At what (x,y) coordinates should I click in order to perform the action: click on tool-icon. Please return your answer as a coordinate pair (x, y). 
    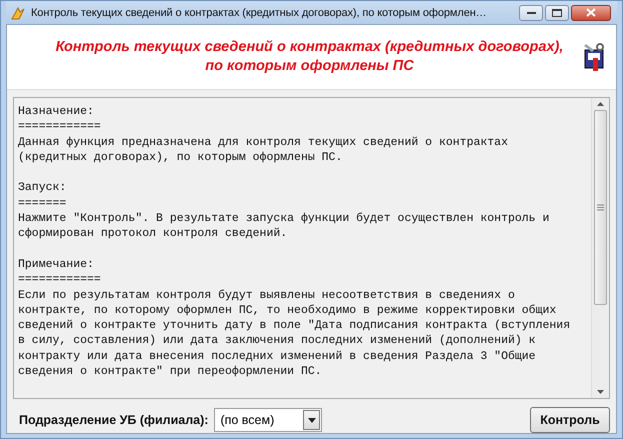
    Looking at the image, I should click on (594, 57).